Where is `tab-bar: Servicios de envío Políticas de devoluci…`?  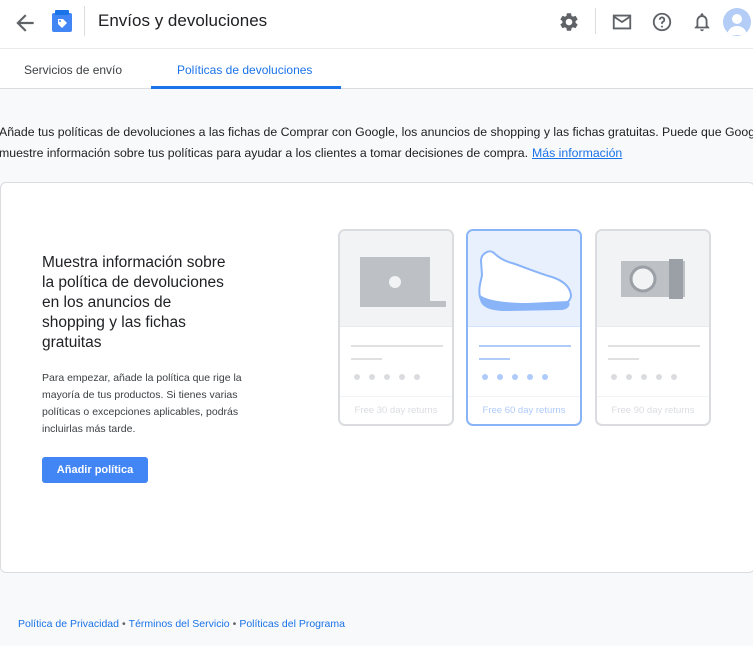
tab-bar: Servicios de envío Políticas de devoluci… is located at coordinates (376, 68).